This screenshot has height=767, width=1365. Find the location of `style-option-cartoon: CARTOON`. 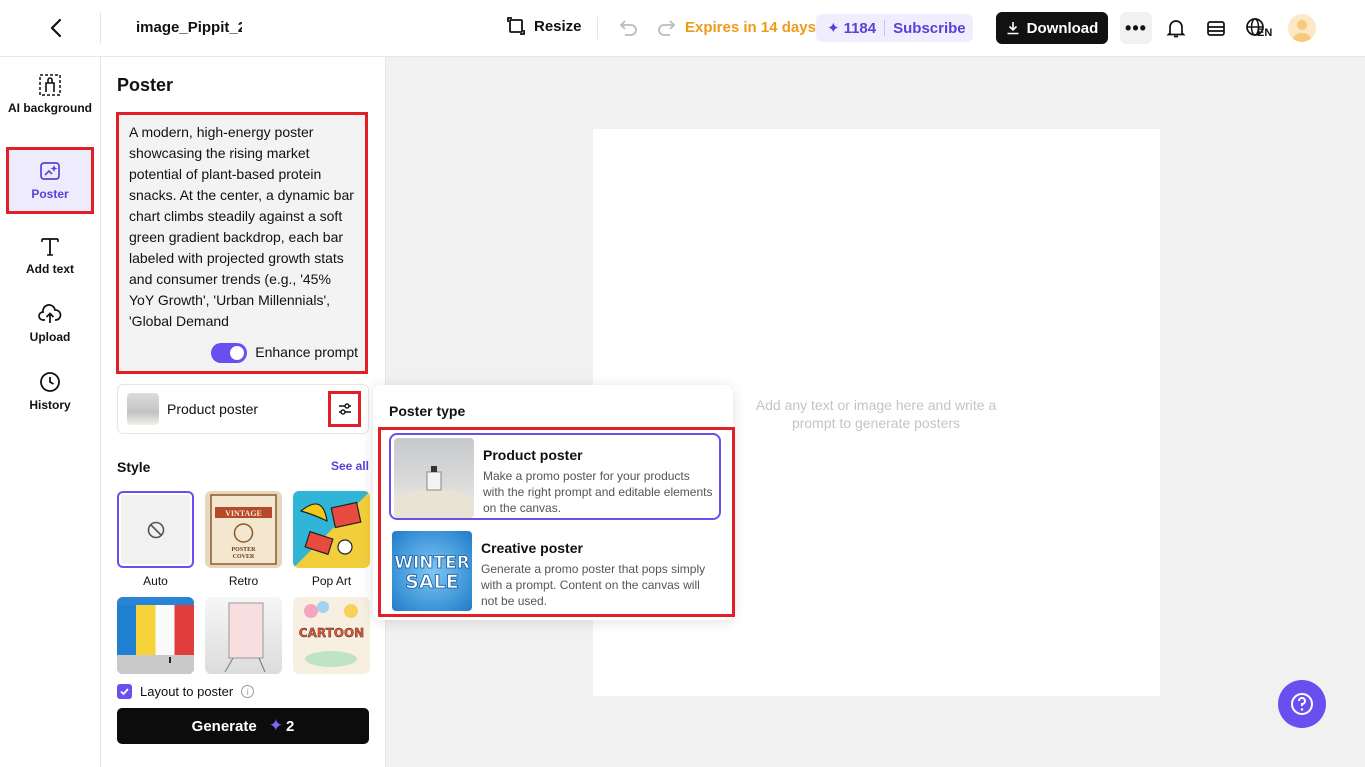

style-option-cartoon: CARTOON is located at coordinates (331, 635).